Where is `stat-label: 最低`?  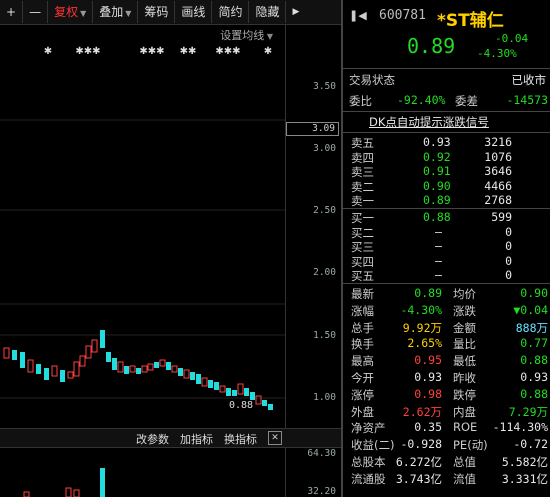 stat-label: 最低 is located at coordinates (464, 361).